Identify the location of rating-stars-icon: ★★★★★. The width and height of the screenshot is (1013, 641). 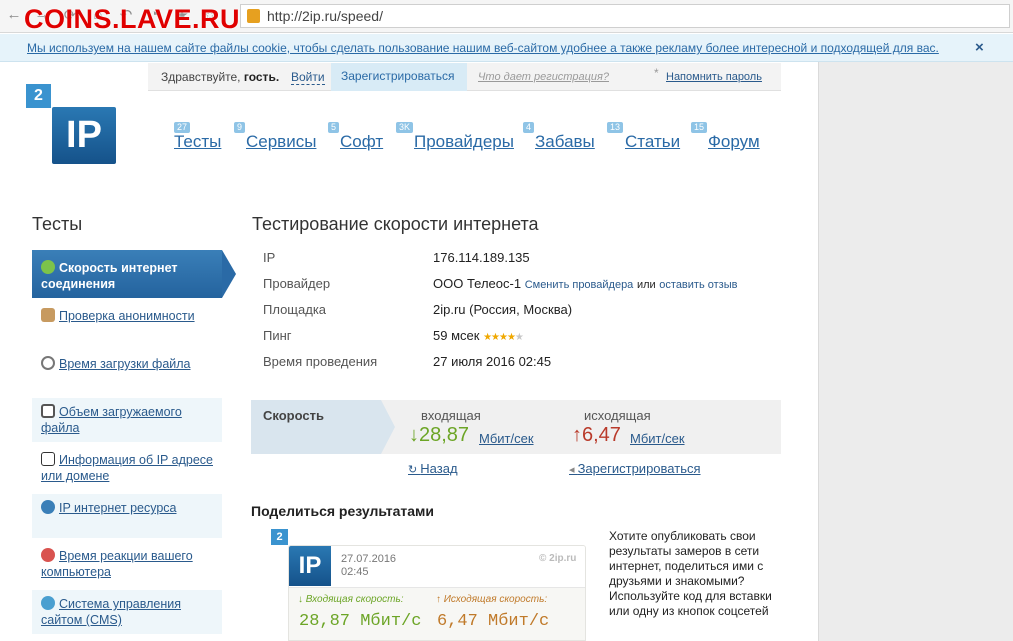
(503, 337).